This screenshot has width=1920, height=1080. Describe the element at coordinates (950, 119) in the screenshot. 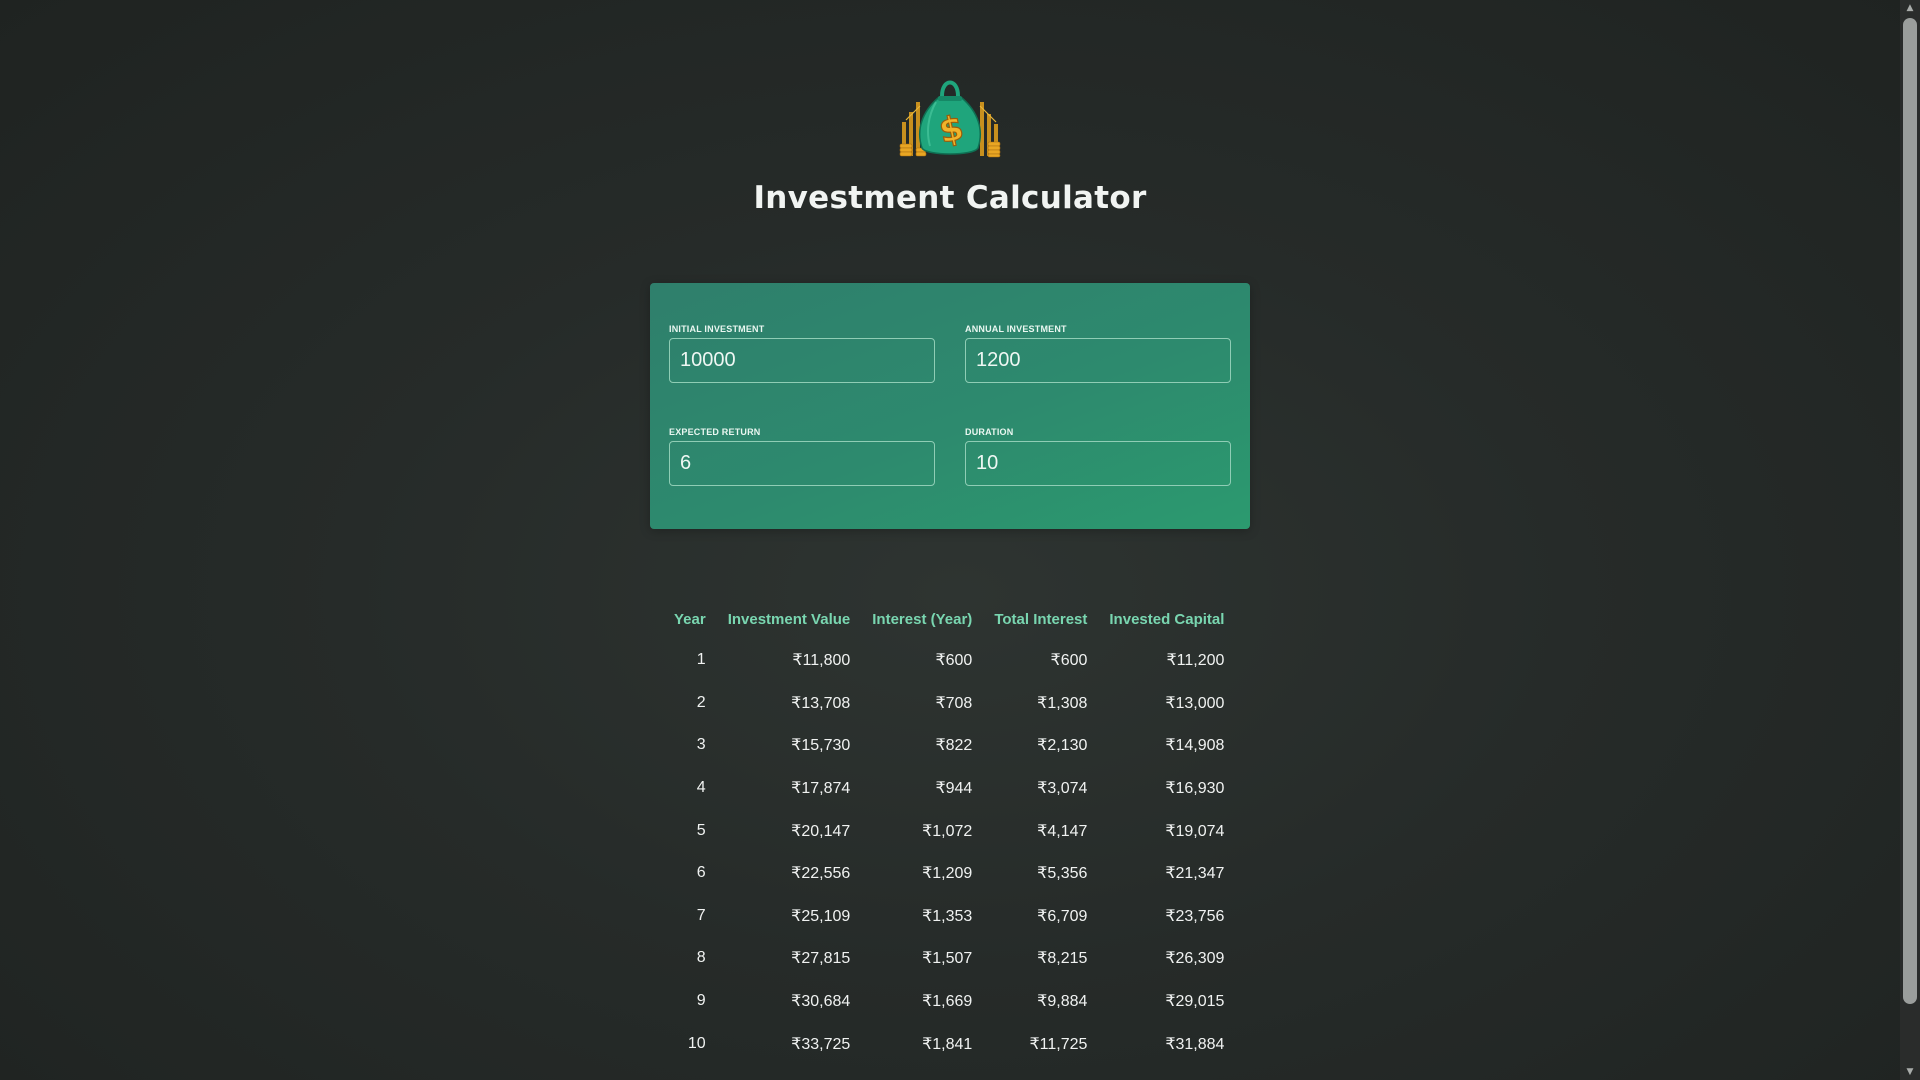

I see `money-bag-icon: $` at that location.